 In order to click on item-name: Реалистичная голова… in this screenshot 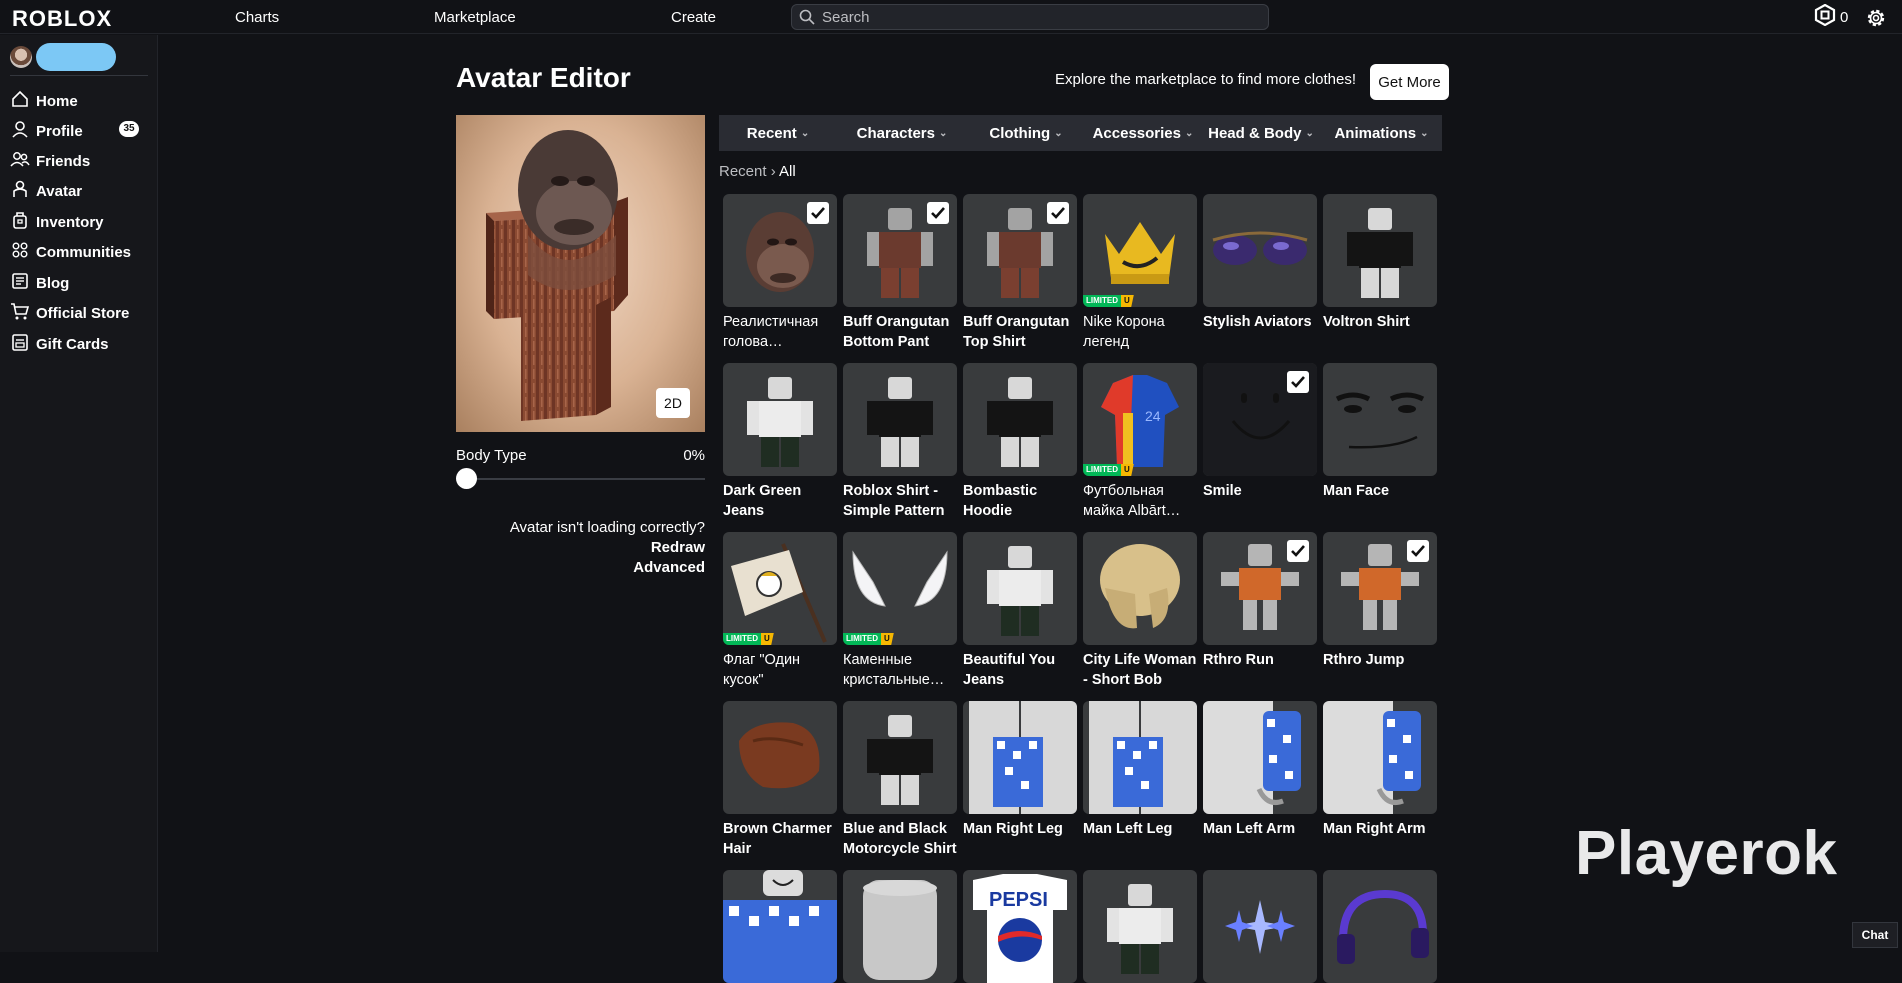, I will do `click(780, 332)`.